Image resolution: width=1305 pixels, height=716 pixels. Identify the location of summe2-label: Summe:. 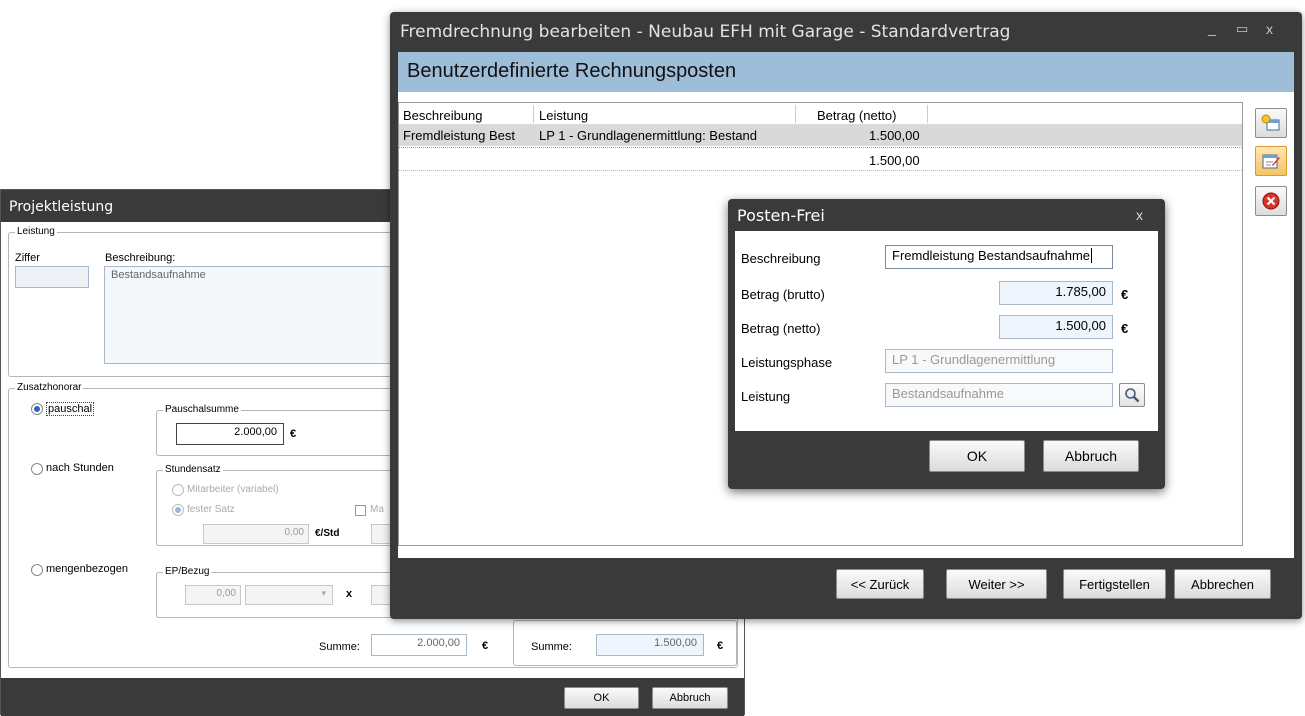
(551, 647).